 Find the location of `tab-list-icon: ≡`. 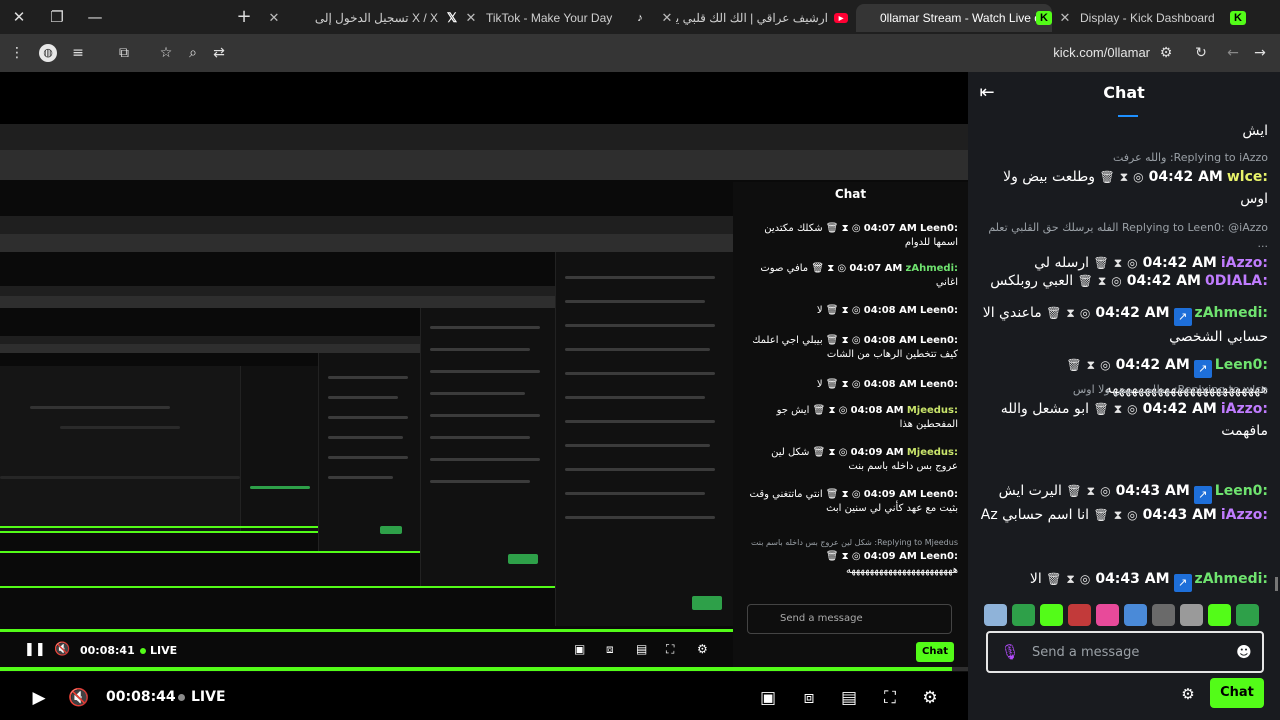

tab-list-icon: ≡ is located at coordinates (78, 53).